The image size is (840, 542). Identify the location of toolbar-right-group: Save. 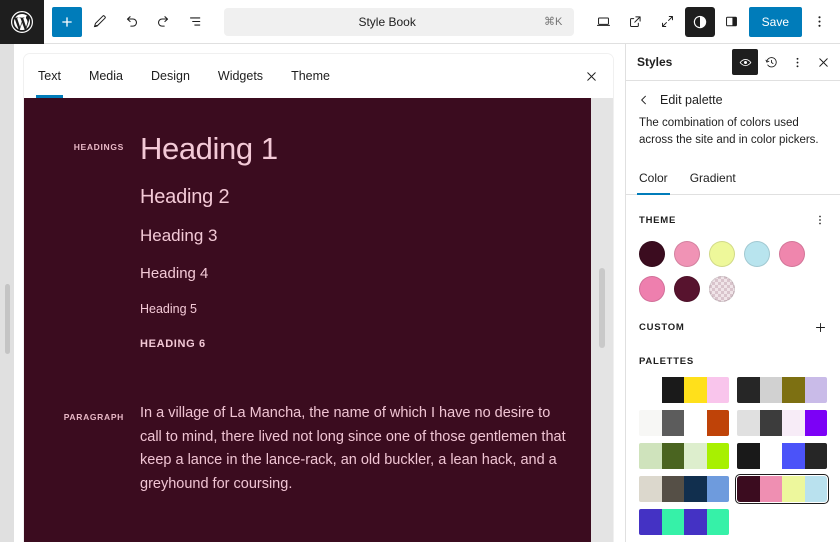
(714, 21).